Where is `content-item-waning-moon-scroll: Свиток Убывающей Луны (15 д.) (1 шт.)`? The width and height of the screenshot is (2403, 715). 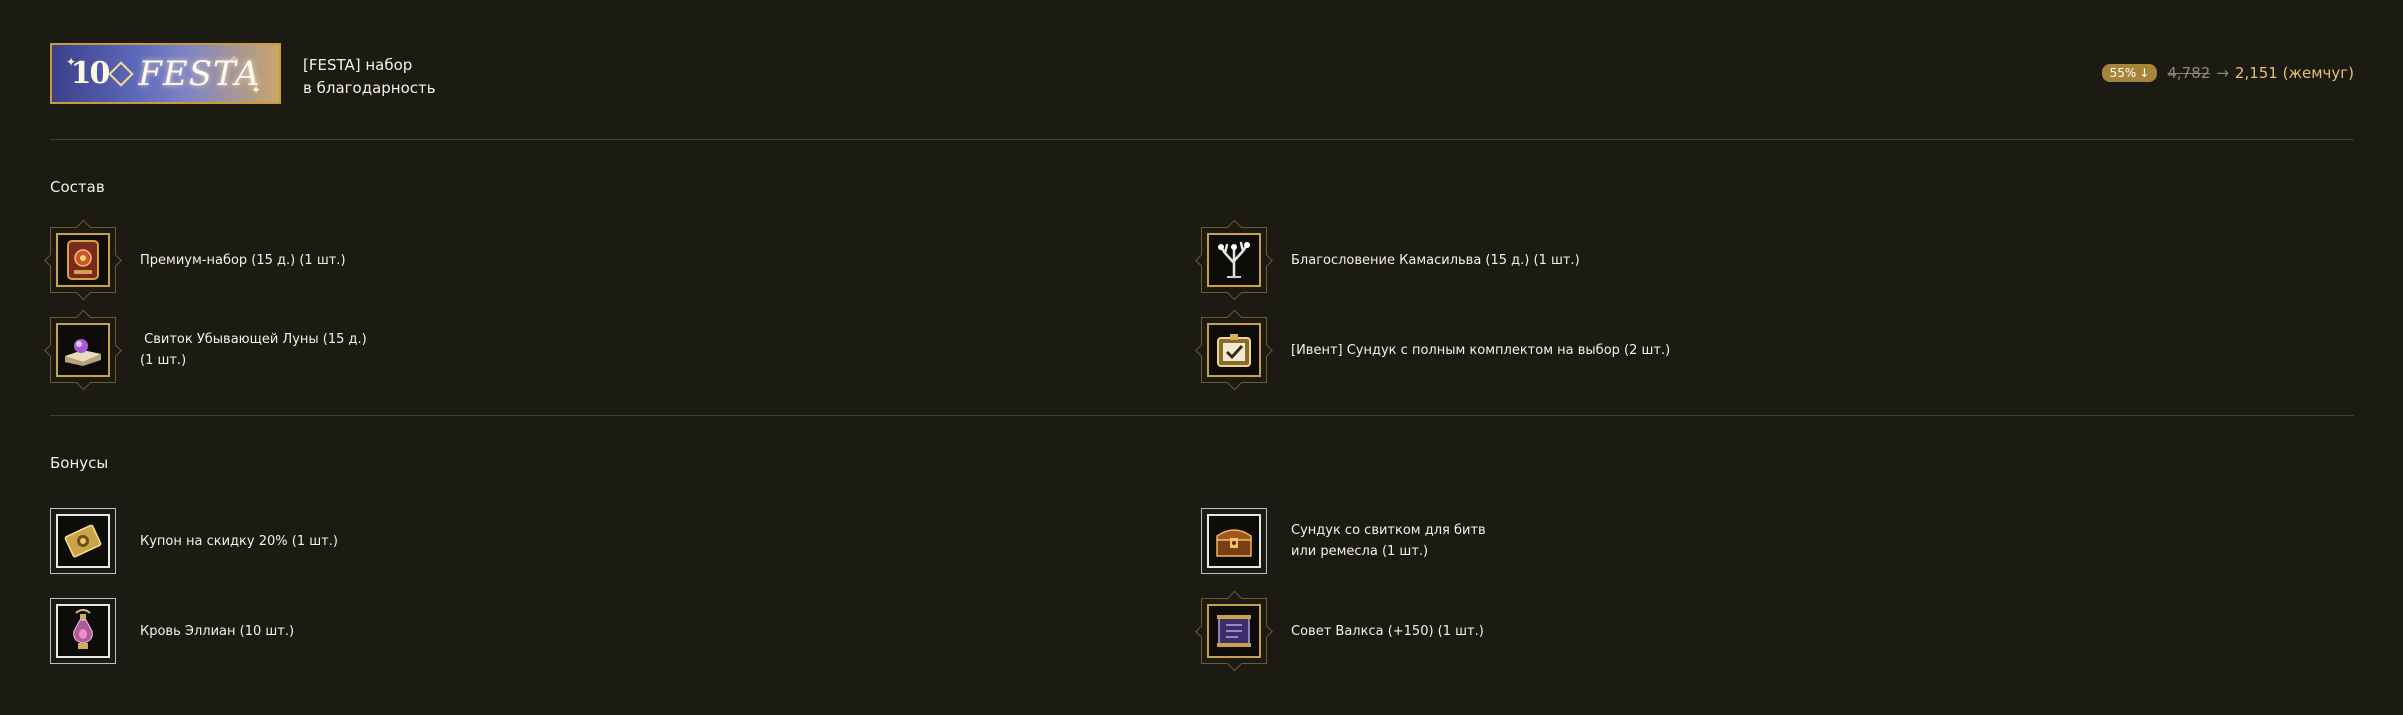
content-item-waning-moon-scroll: Свиток Убывающей Луны (15 д.) (1 шт.) is located at coordinates (205, 350).